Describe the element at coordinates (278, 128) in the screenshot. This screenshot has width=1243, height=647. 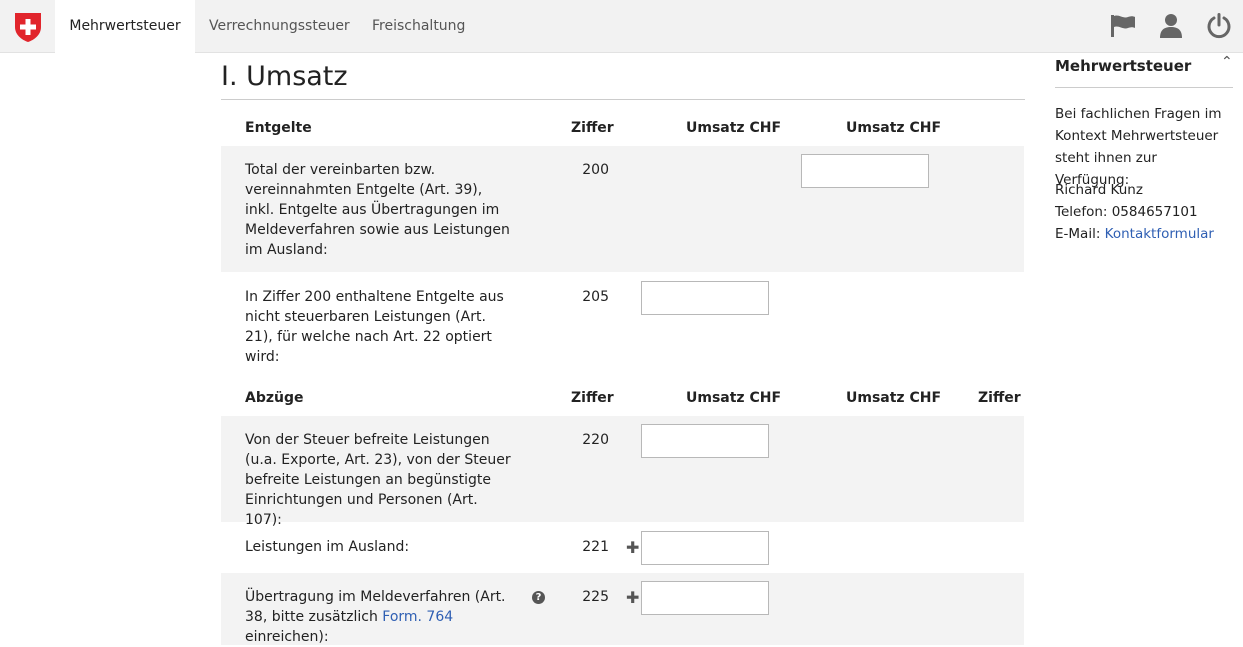
I see `header-entgelte: Entgelte` at that location.